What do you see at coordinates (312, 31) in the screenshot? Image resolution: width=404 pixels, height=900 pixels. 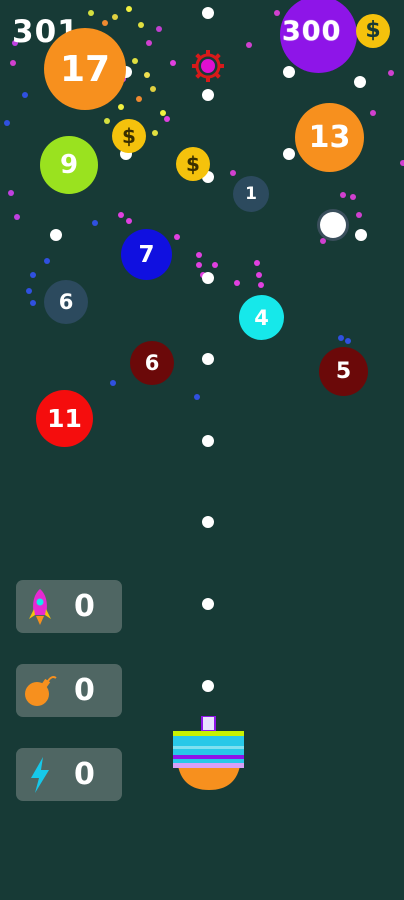 I see `coin-counter: 300` at bounding box center [312, 31].